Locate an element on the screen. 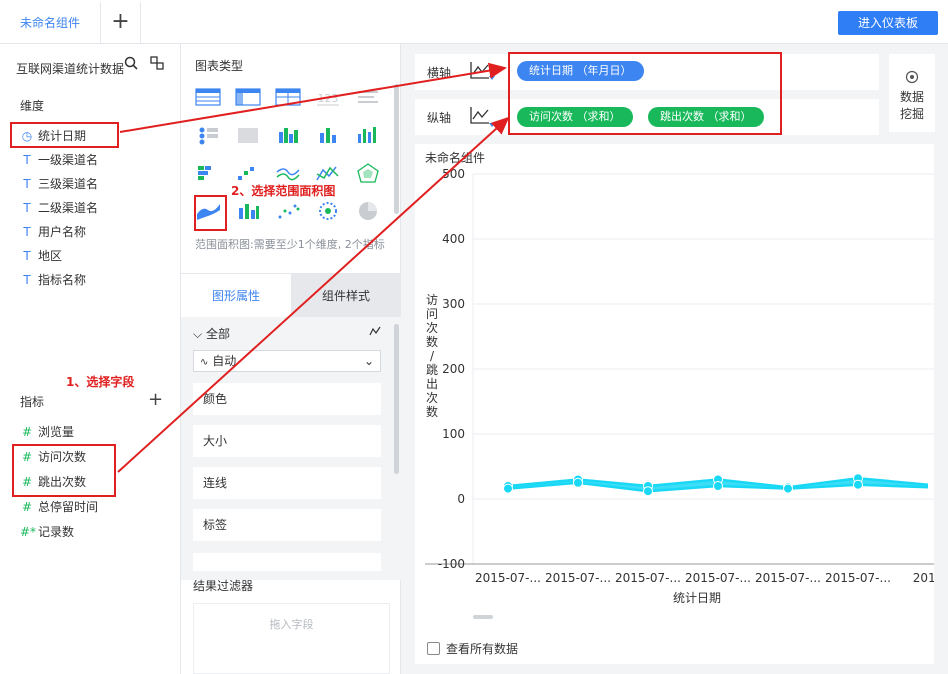  annotation-step2: 2、选择范围面积图 is located at coordinates (283, 191).